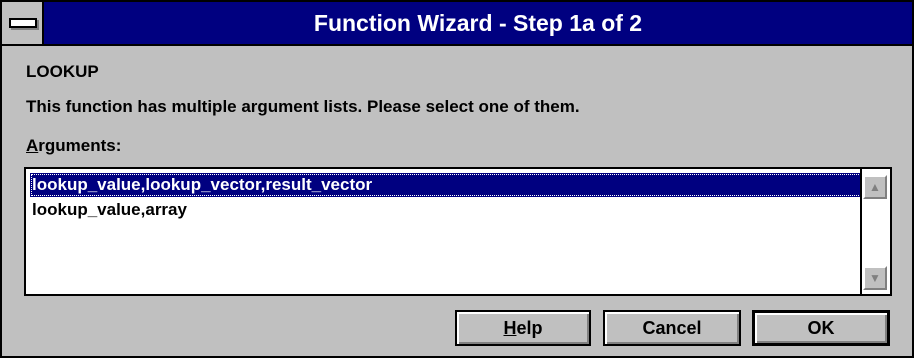  What do you see at coordinates (672, 328) in the screenshot?
I see `cancel-button: Cancel` at bounding box center [672, 328].